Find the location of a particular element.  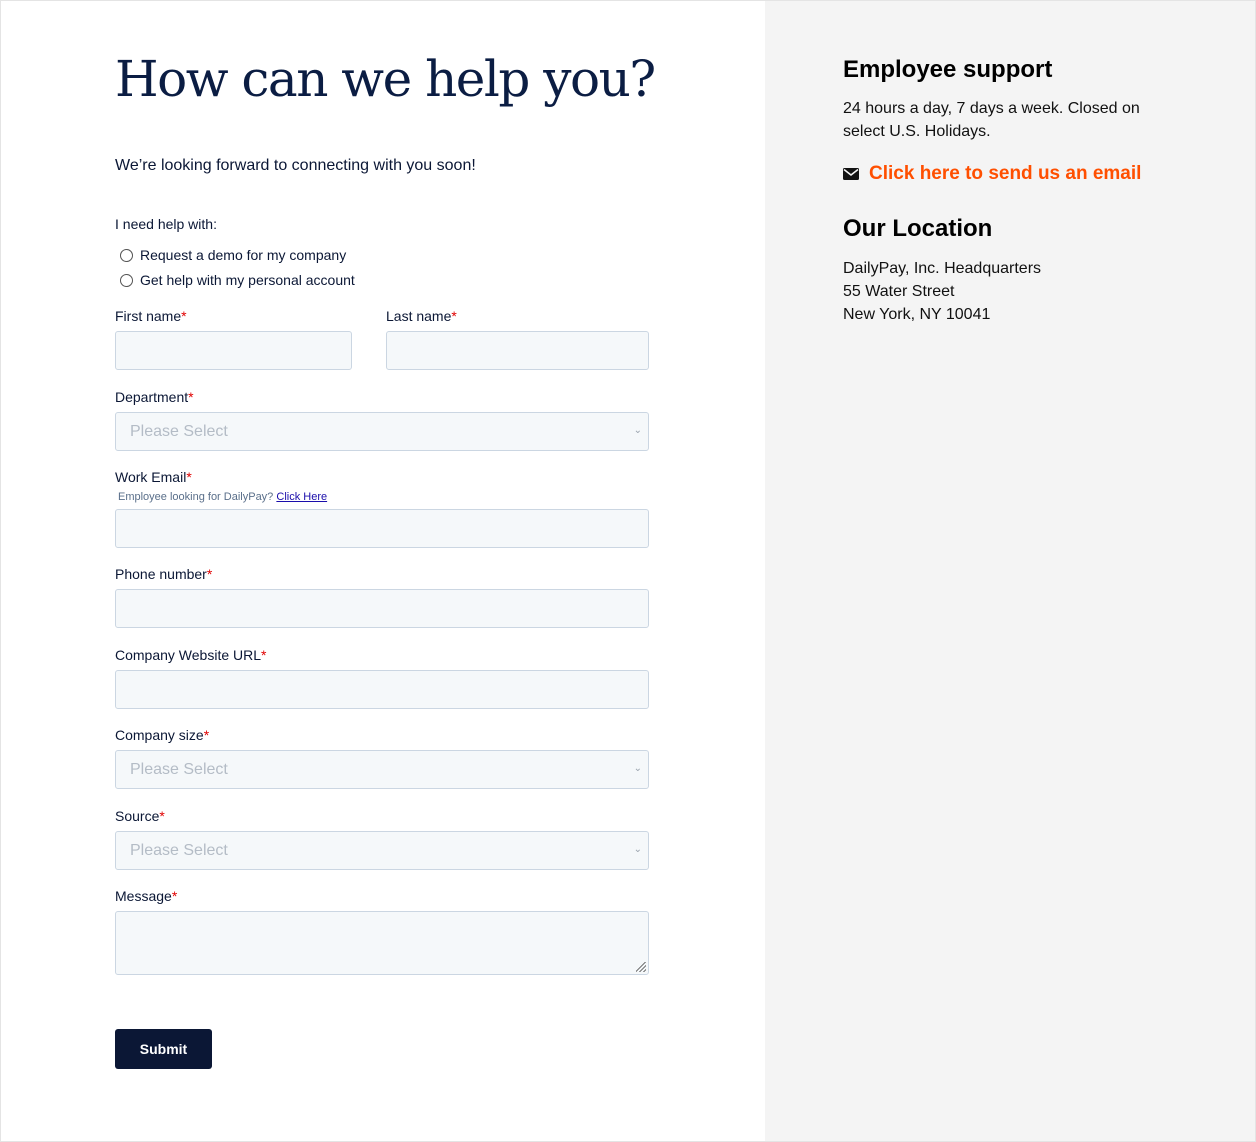

radio-option-demo: Request a demo for my company is located at coordinates (233, 255).